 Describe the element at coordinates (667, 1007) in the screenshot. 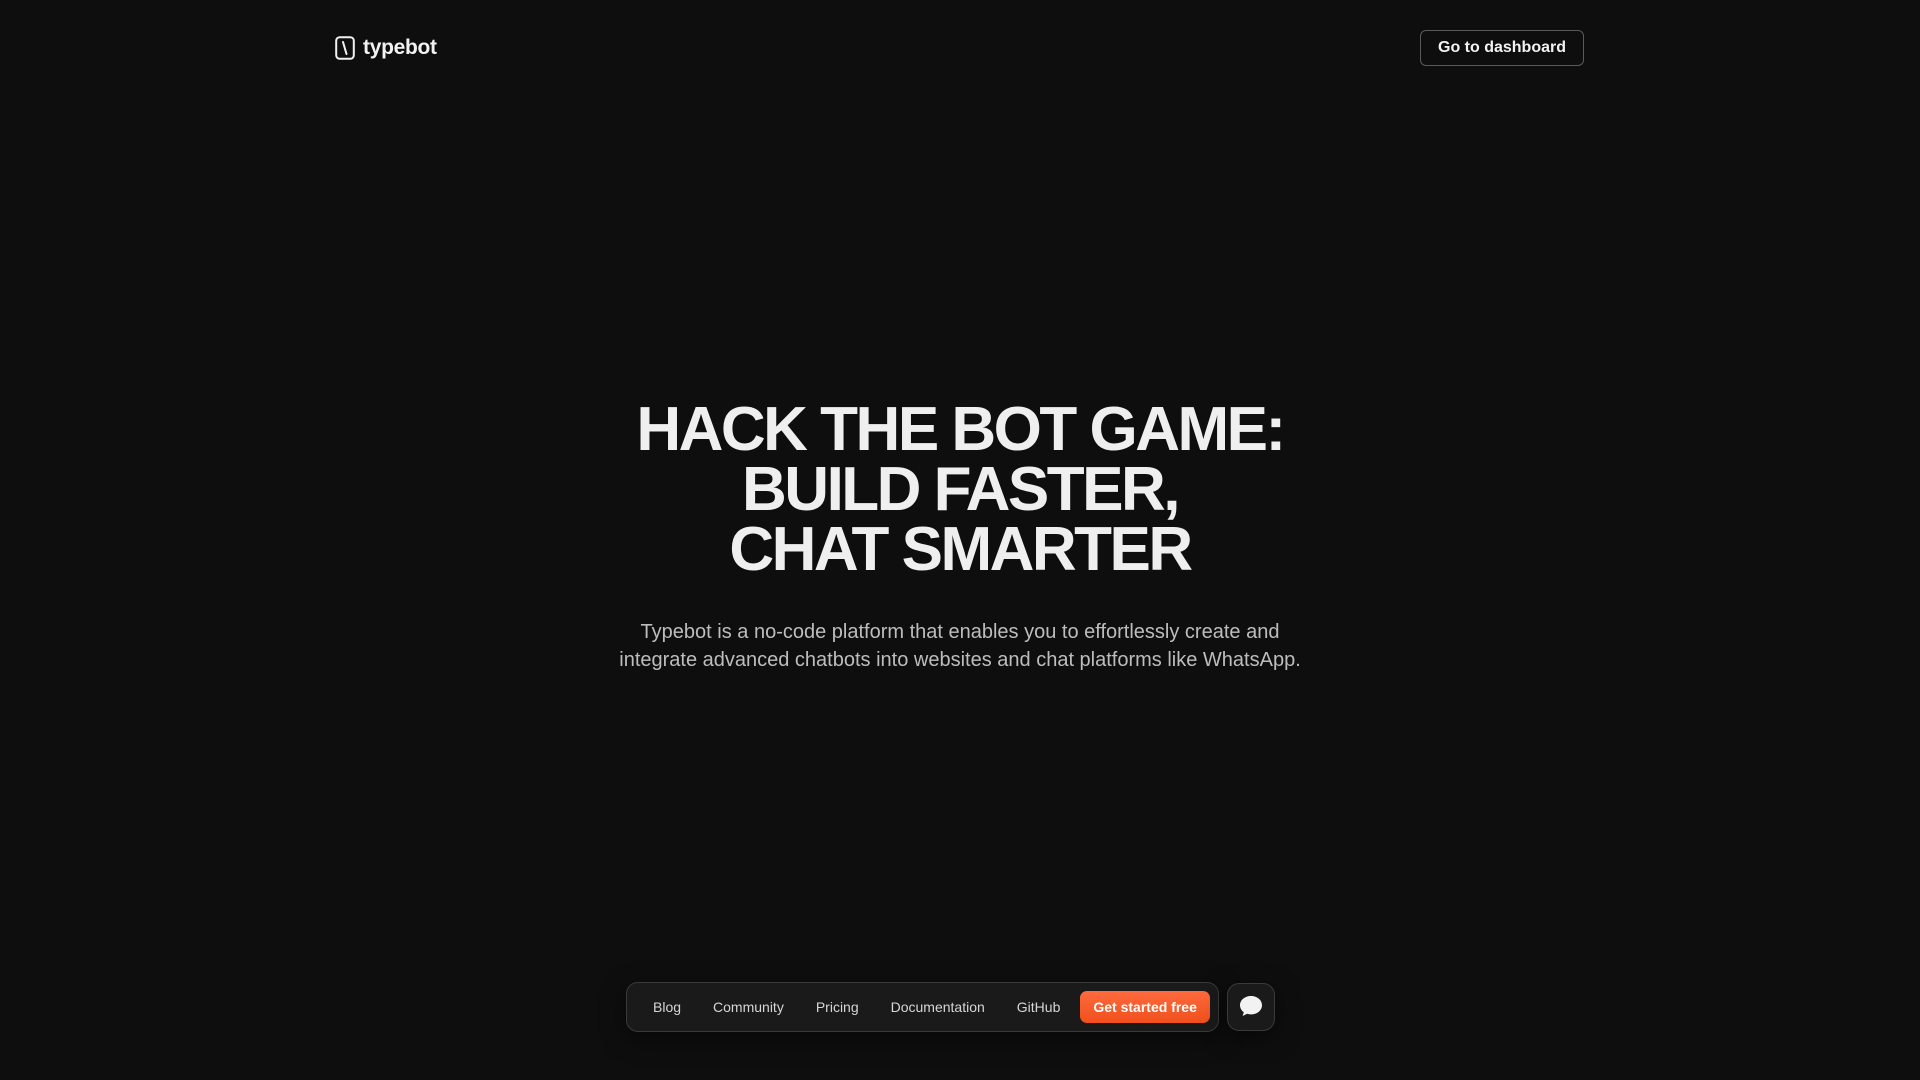

I see `nav-link-blog: Blog` at that location.